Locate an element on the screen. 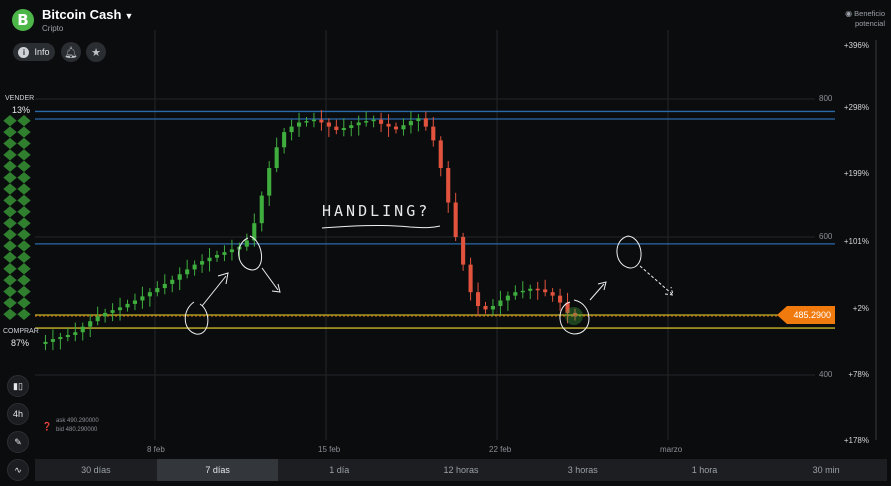  timeframe-30m: 30 min is located at coordinates (826, 470).